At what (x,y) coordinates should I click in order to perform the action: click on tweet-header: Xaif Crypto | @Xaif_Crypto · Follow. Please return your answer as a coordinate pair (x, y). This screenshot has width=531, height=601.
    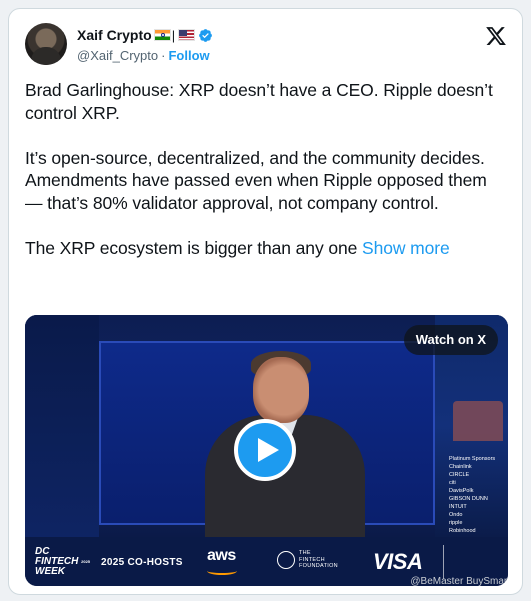
    Looking at the image, I should click on (265, 48).